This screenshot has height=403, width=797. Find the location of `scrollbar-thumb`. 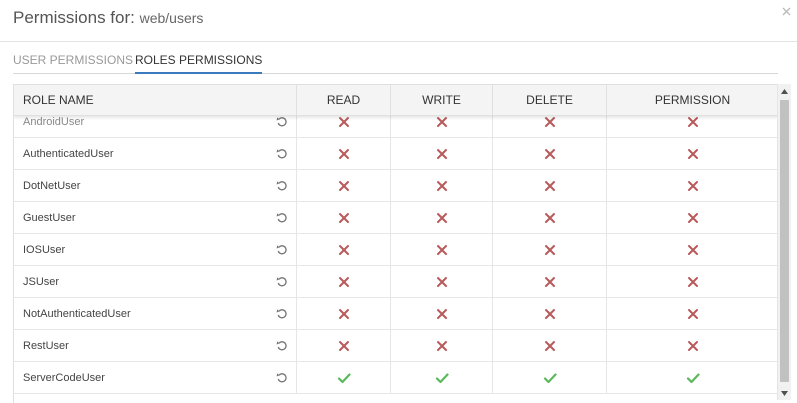

scrollbar-thumb is located at coordinates (784, 241).